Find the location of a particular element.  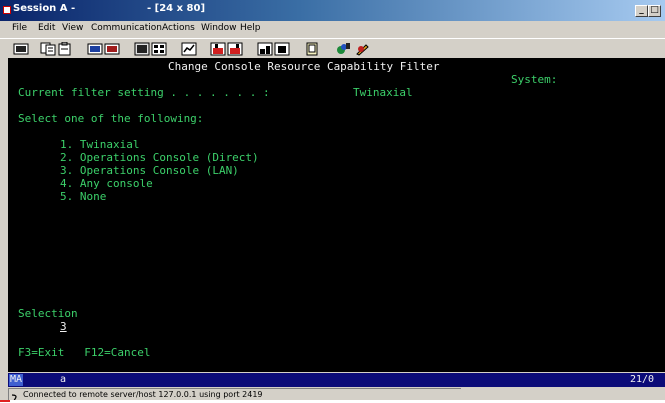

maximize-button: □ is located at coordinates (654, 11).